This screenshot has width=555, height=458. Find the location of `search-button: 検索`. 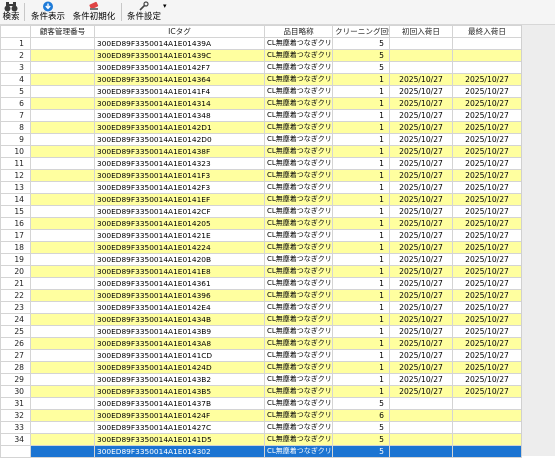

search-button: 検索 is located at coordinates (11, 12).